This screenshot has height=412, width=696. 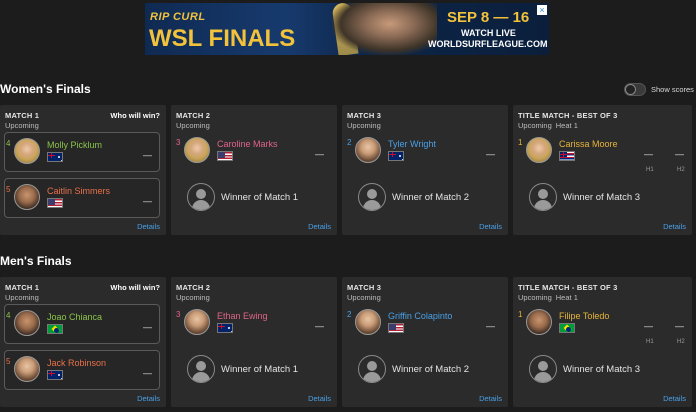 What do you see at coordinates (412, 144) in the screenshot?
I see `athlete-name: Tyler Wright` at bounding box center [412, 144].